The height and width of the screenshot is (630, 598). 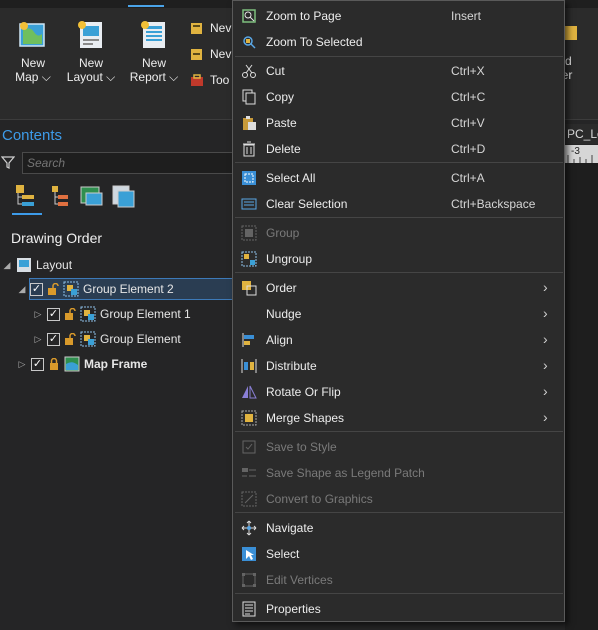 I want to click on paste-icon, so click(x=249, y=123).